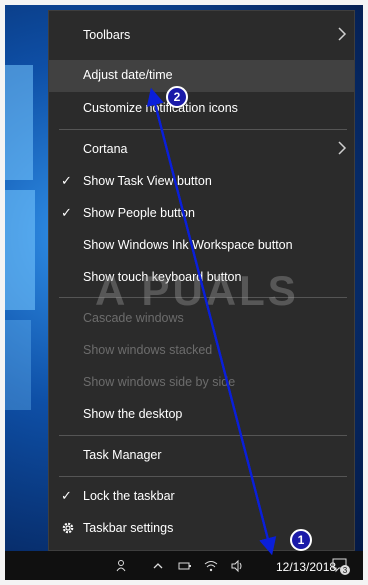 This screenshot has height=585, width=368. Describe the element at coordinates (128, 528) in the screenshot. I see `menu-item-label: Taskbar settings` at that location.